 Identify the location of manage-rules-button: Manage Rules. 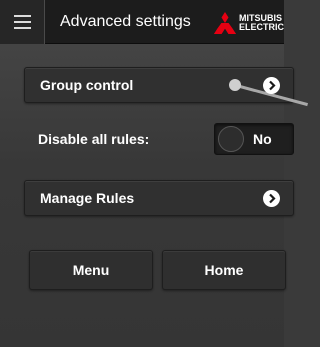
(159, 198).